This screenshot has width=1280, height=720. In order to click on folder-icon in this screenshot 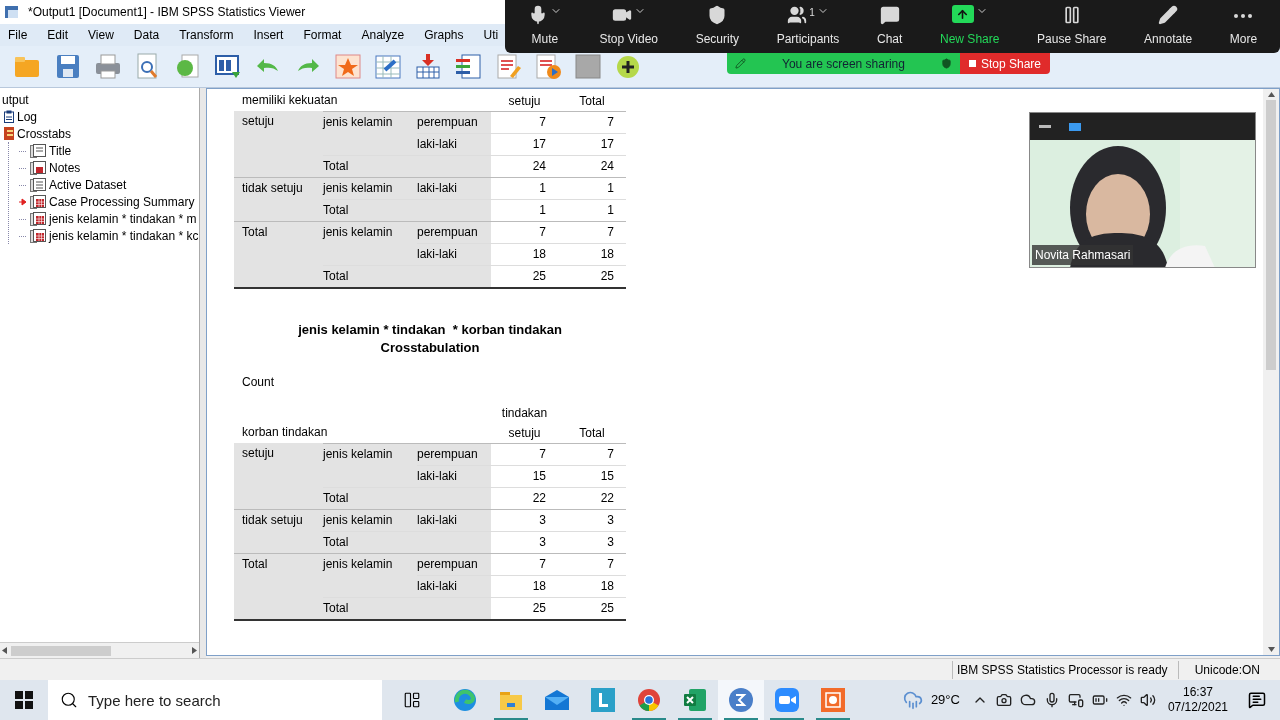, I will do `click(511, 700)`.